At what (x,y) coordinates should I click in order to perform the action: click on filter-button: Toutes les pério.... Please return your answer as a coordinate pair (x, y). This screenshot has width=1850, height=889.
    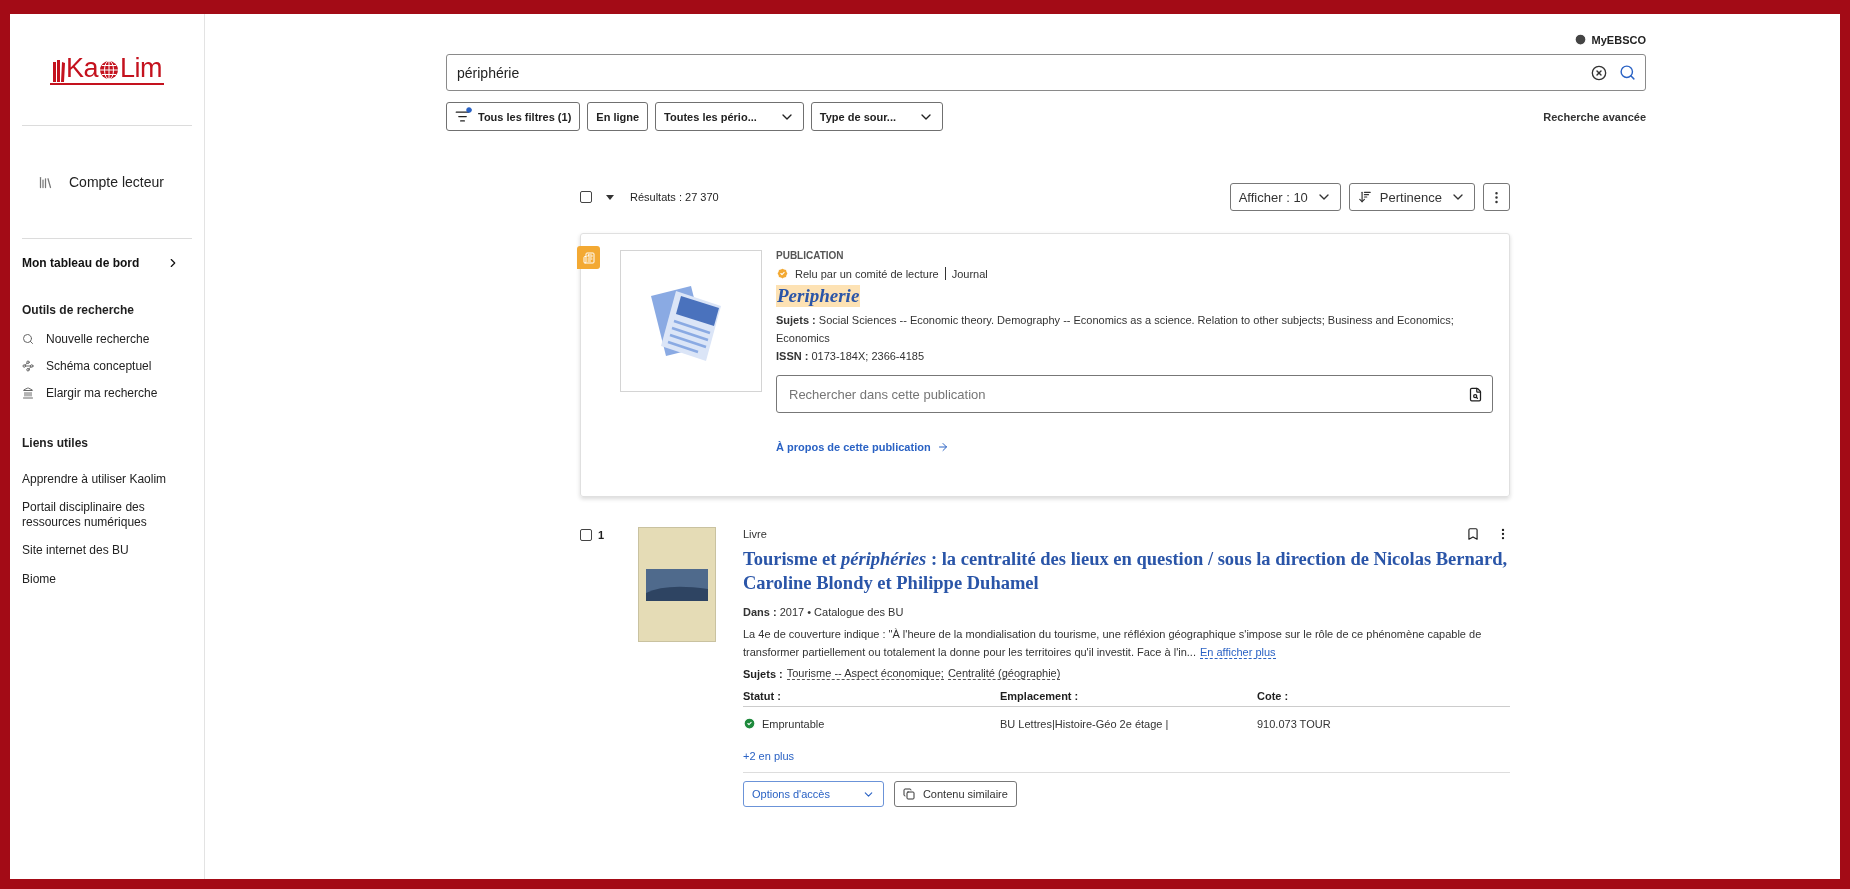
    Looking at the image, I should click on (729, 116).